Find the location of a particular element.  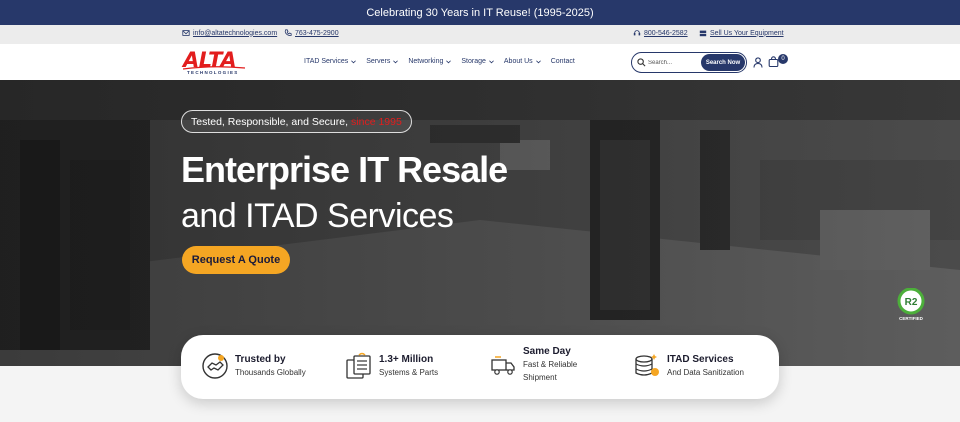

search-now-button: Search Now is located at coordinates (723, 62).